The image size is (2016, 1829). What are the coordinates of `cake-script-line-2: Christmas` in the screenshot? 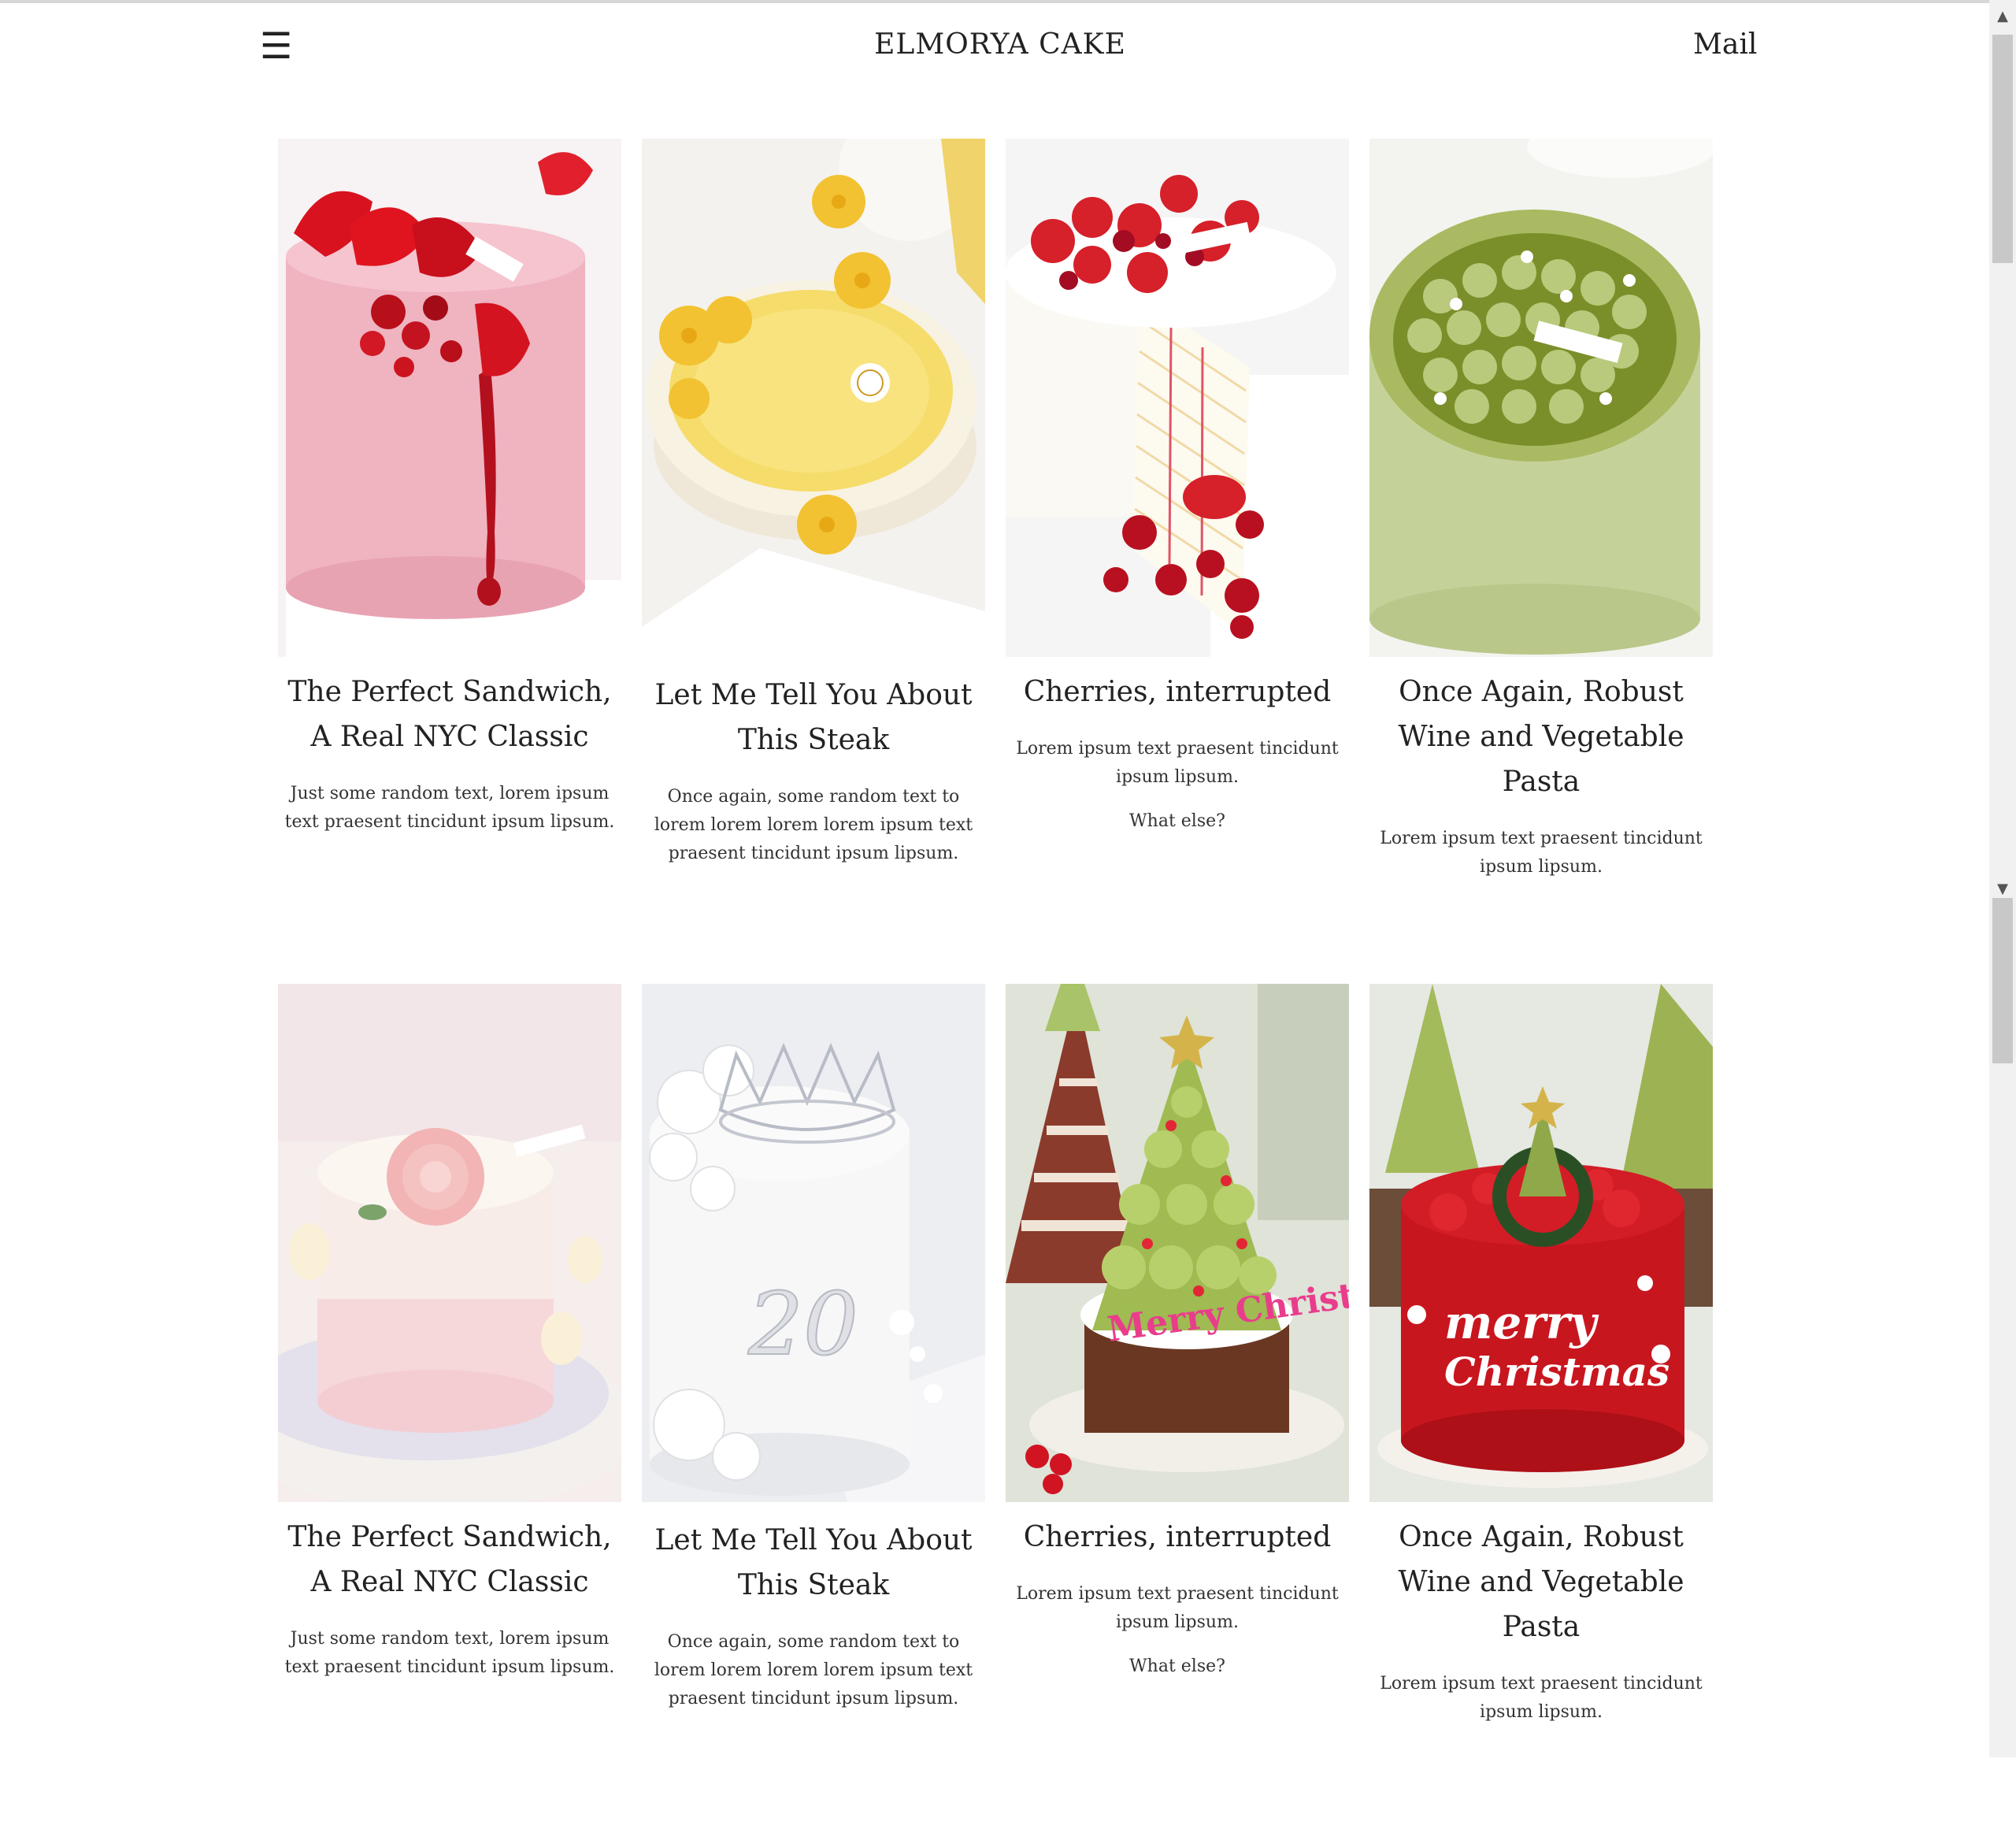 It's located at (1557, 1372).